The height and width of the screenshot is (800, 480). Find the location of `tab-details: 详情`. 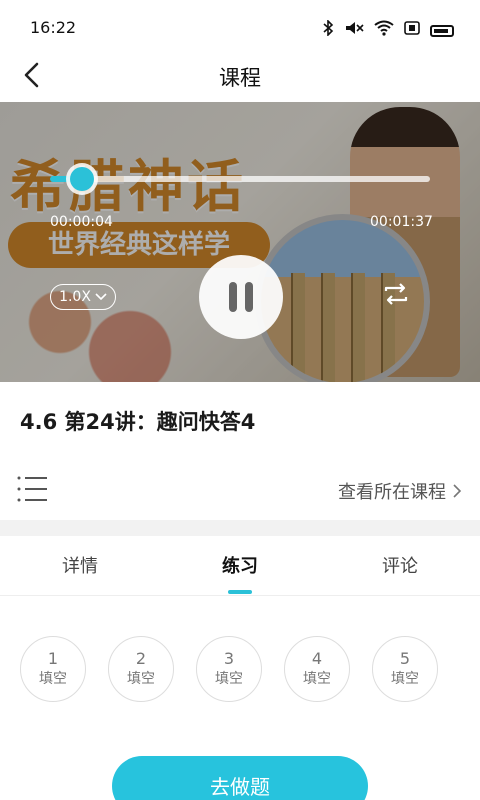

tab-details: 详情 is located at coordinates (80, 565).